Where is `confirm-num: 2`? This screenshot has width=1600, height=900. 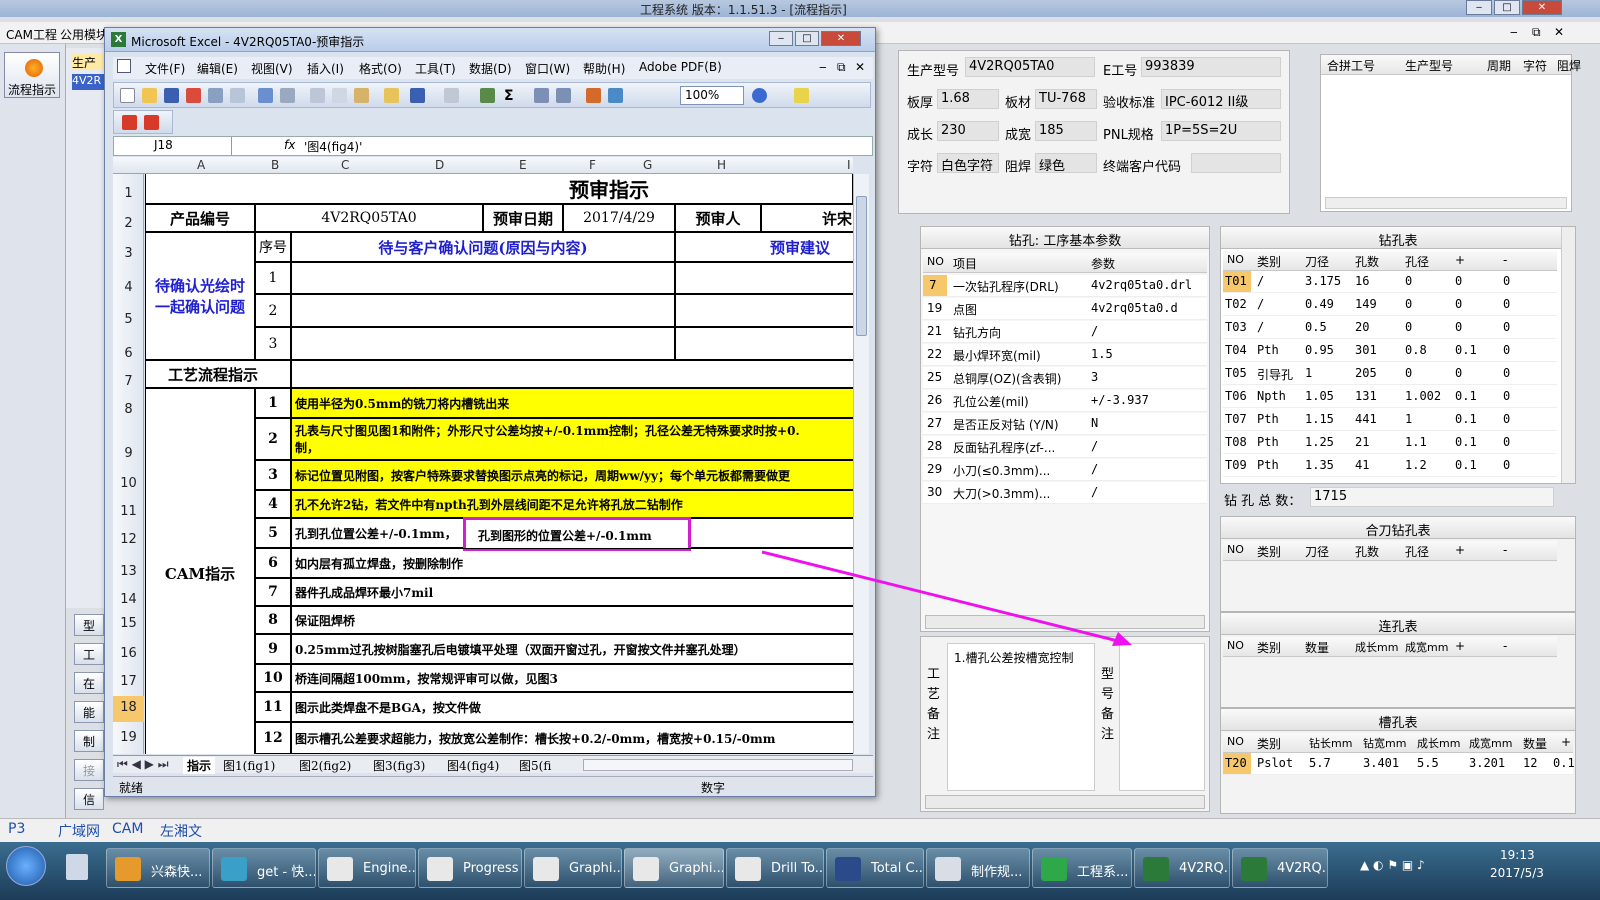
confirm-num: 2 is located at coordinates (273, 310).